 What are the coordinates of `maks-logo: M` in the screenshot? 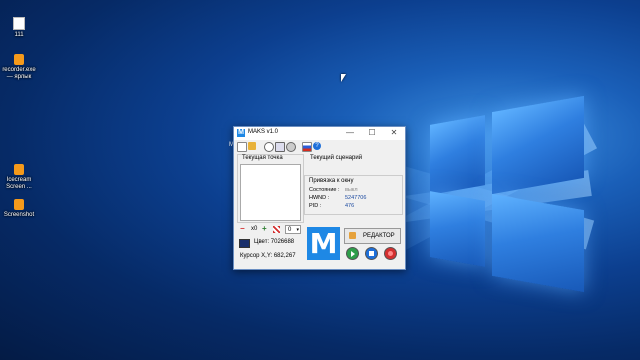 It's located at (323, 243).